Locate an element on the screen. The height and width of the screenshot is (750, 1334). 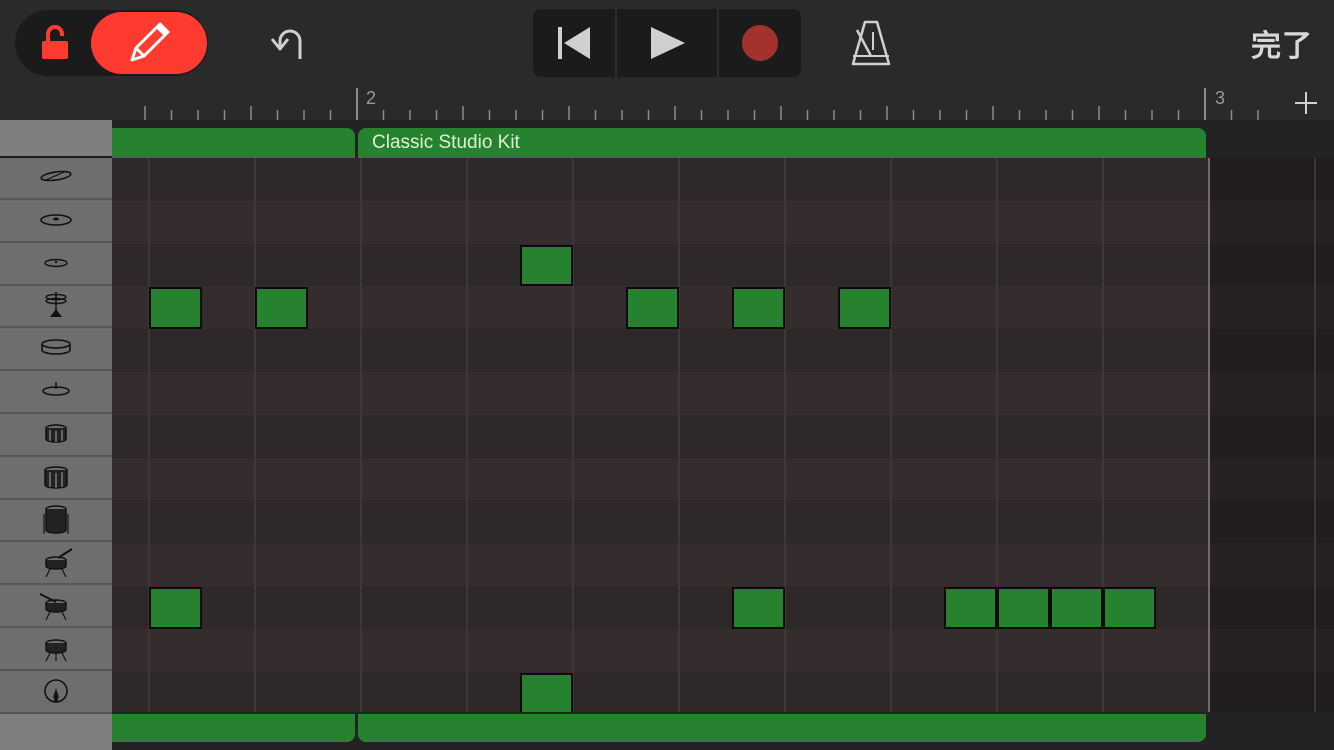
tom-high-icon is located at coordinates (56, 433).